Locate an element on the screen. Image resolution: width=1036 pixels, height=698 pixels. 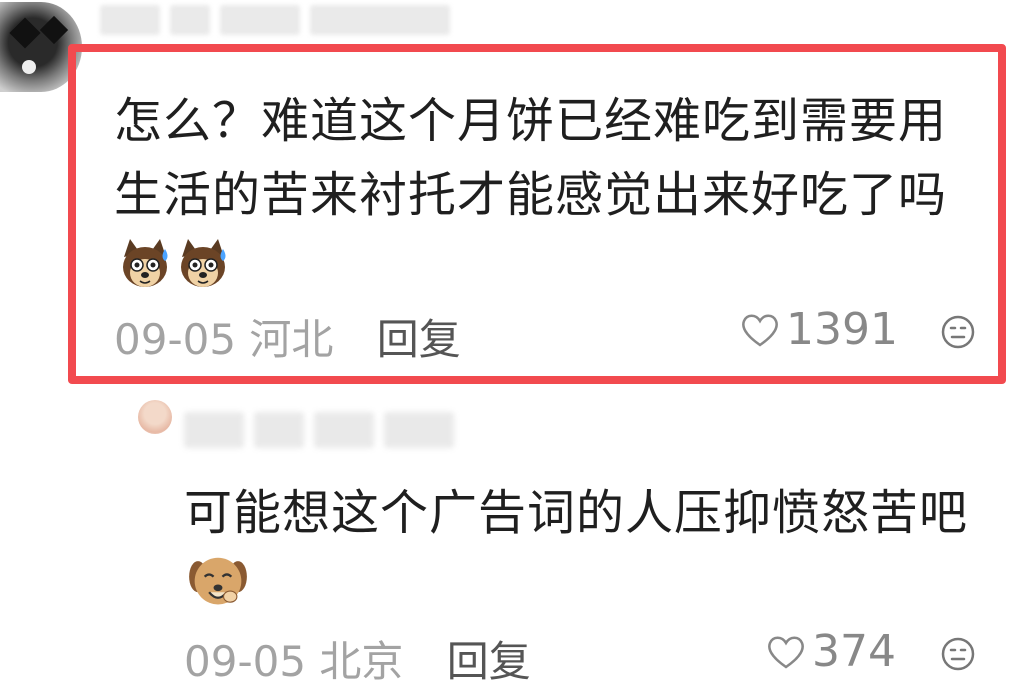
reply-comment-meta: 09-05 北京 回复 is located at coordinates (357, 658).